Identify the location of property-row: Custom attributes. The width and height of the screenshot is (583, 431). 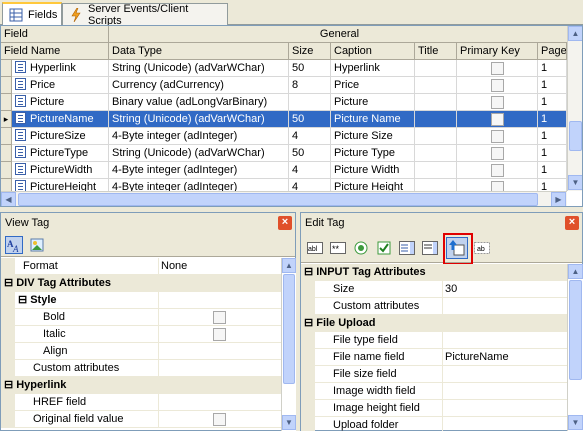
(434, 306).